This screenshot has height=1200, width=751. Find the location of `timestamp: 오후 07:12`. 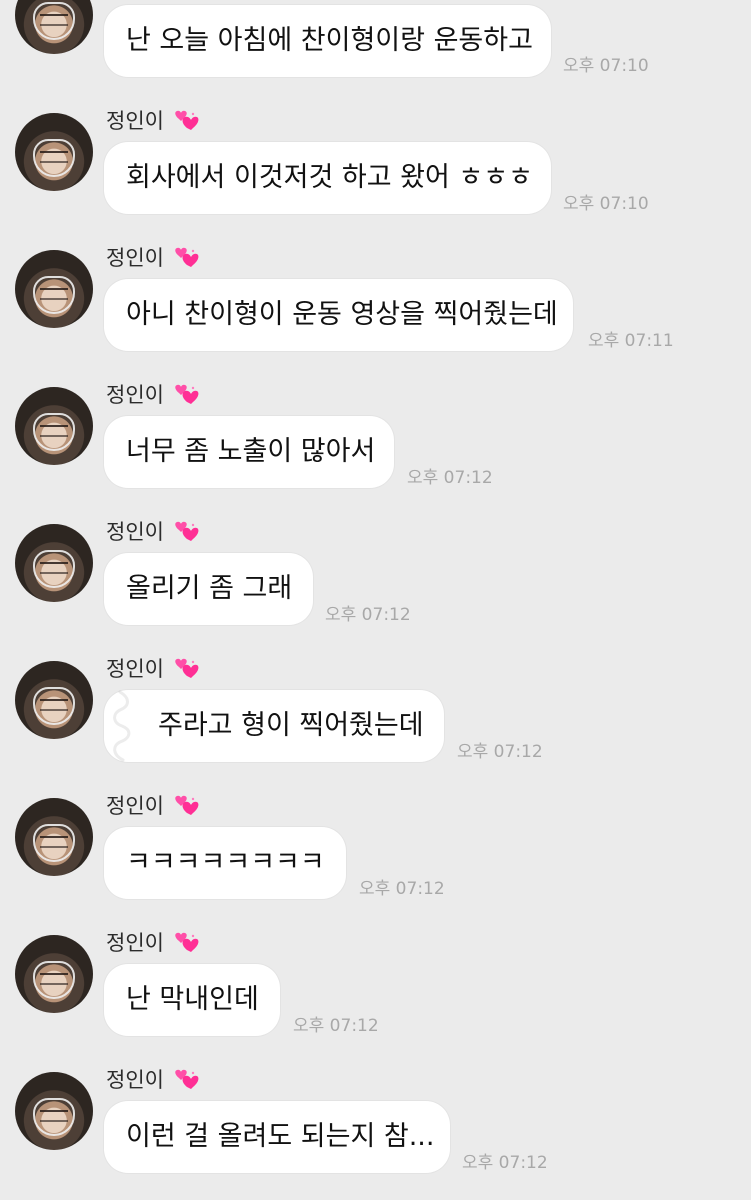

timestamp: 오후 07:12 is located at coordinates (505, 1163).